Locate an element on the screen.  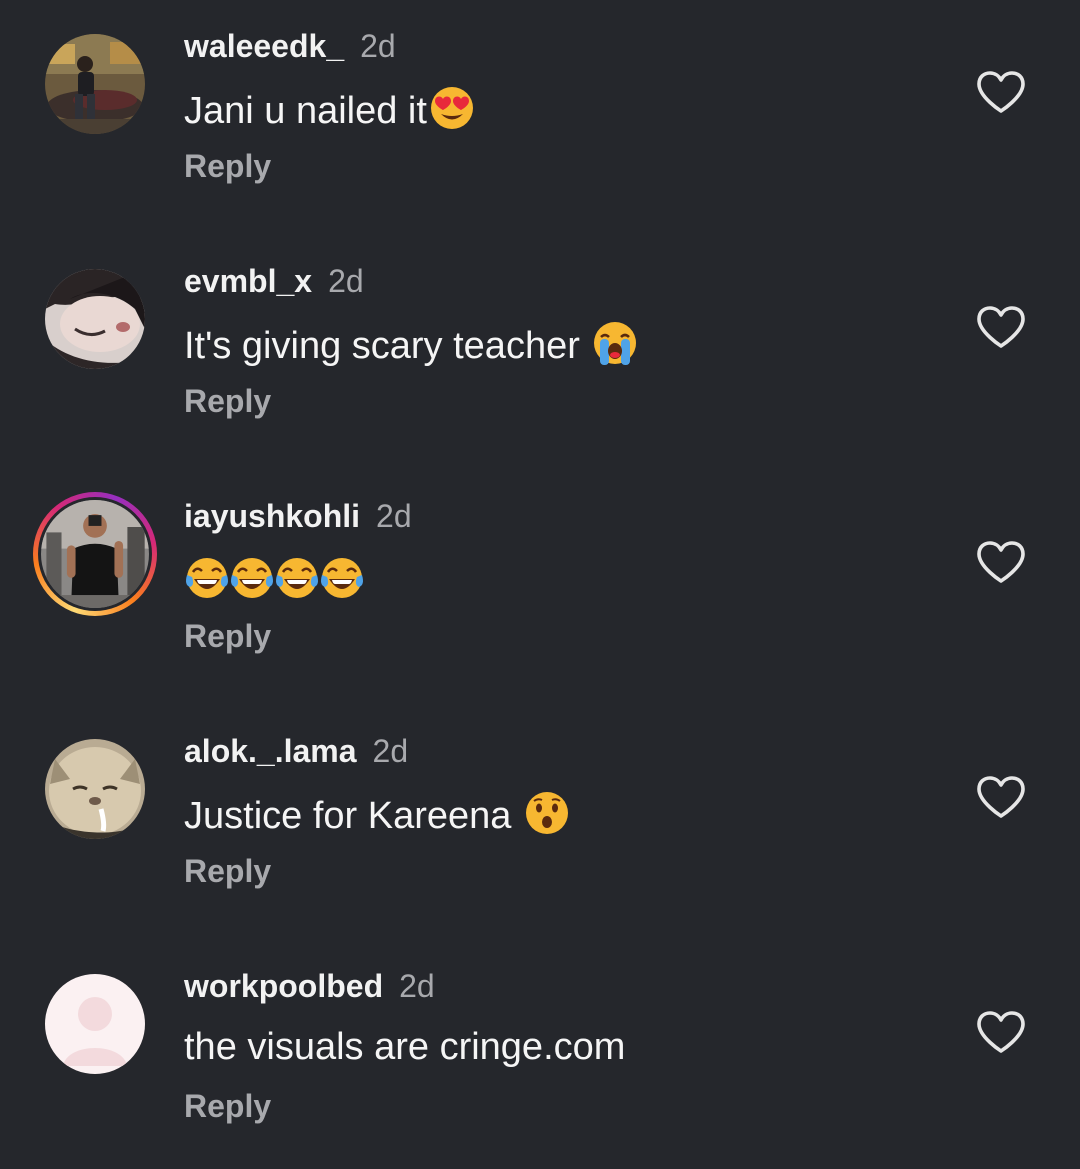
comment-text: It's giving scary teacher is located at coordinates (411, 344).